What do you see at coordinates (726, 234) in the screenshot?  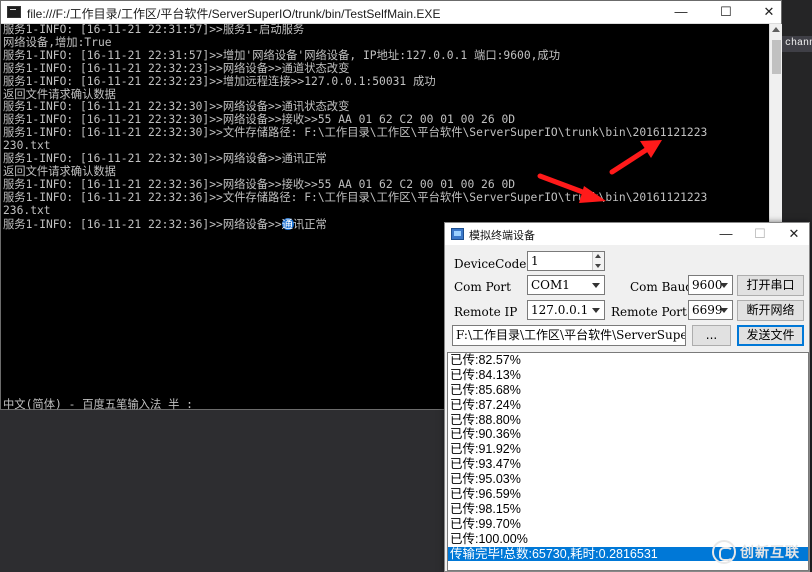 I see `simulator-minimize-button: —` at bounding box center [726, 234].